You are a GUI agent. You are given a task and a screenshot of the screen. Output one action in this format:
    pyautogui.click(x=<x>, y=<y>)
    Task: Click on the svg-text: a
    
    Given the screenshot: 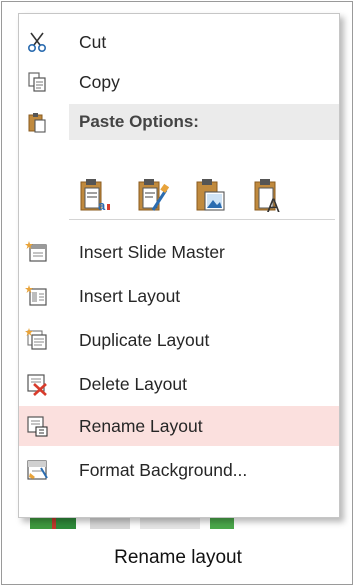 What is the action you would take?
    pyautogui.click(x=102, y=205)
    